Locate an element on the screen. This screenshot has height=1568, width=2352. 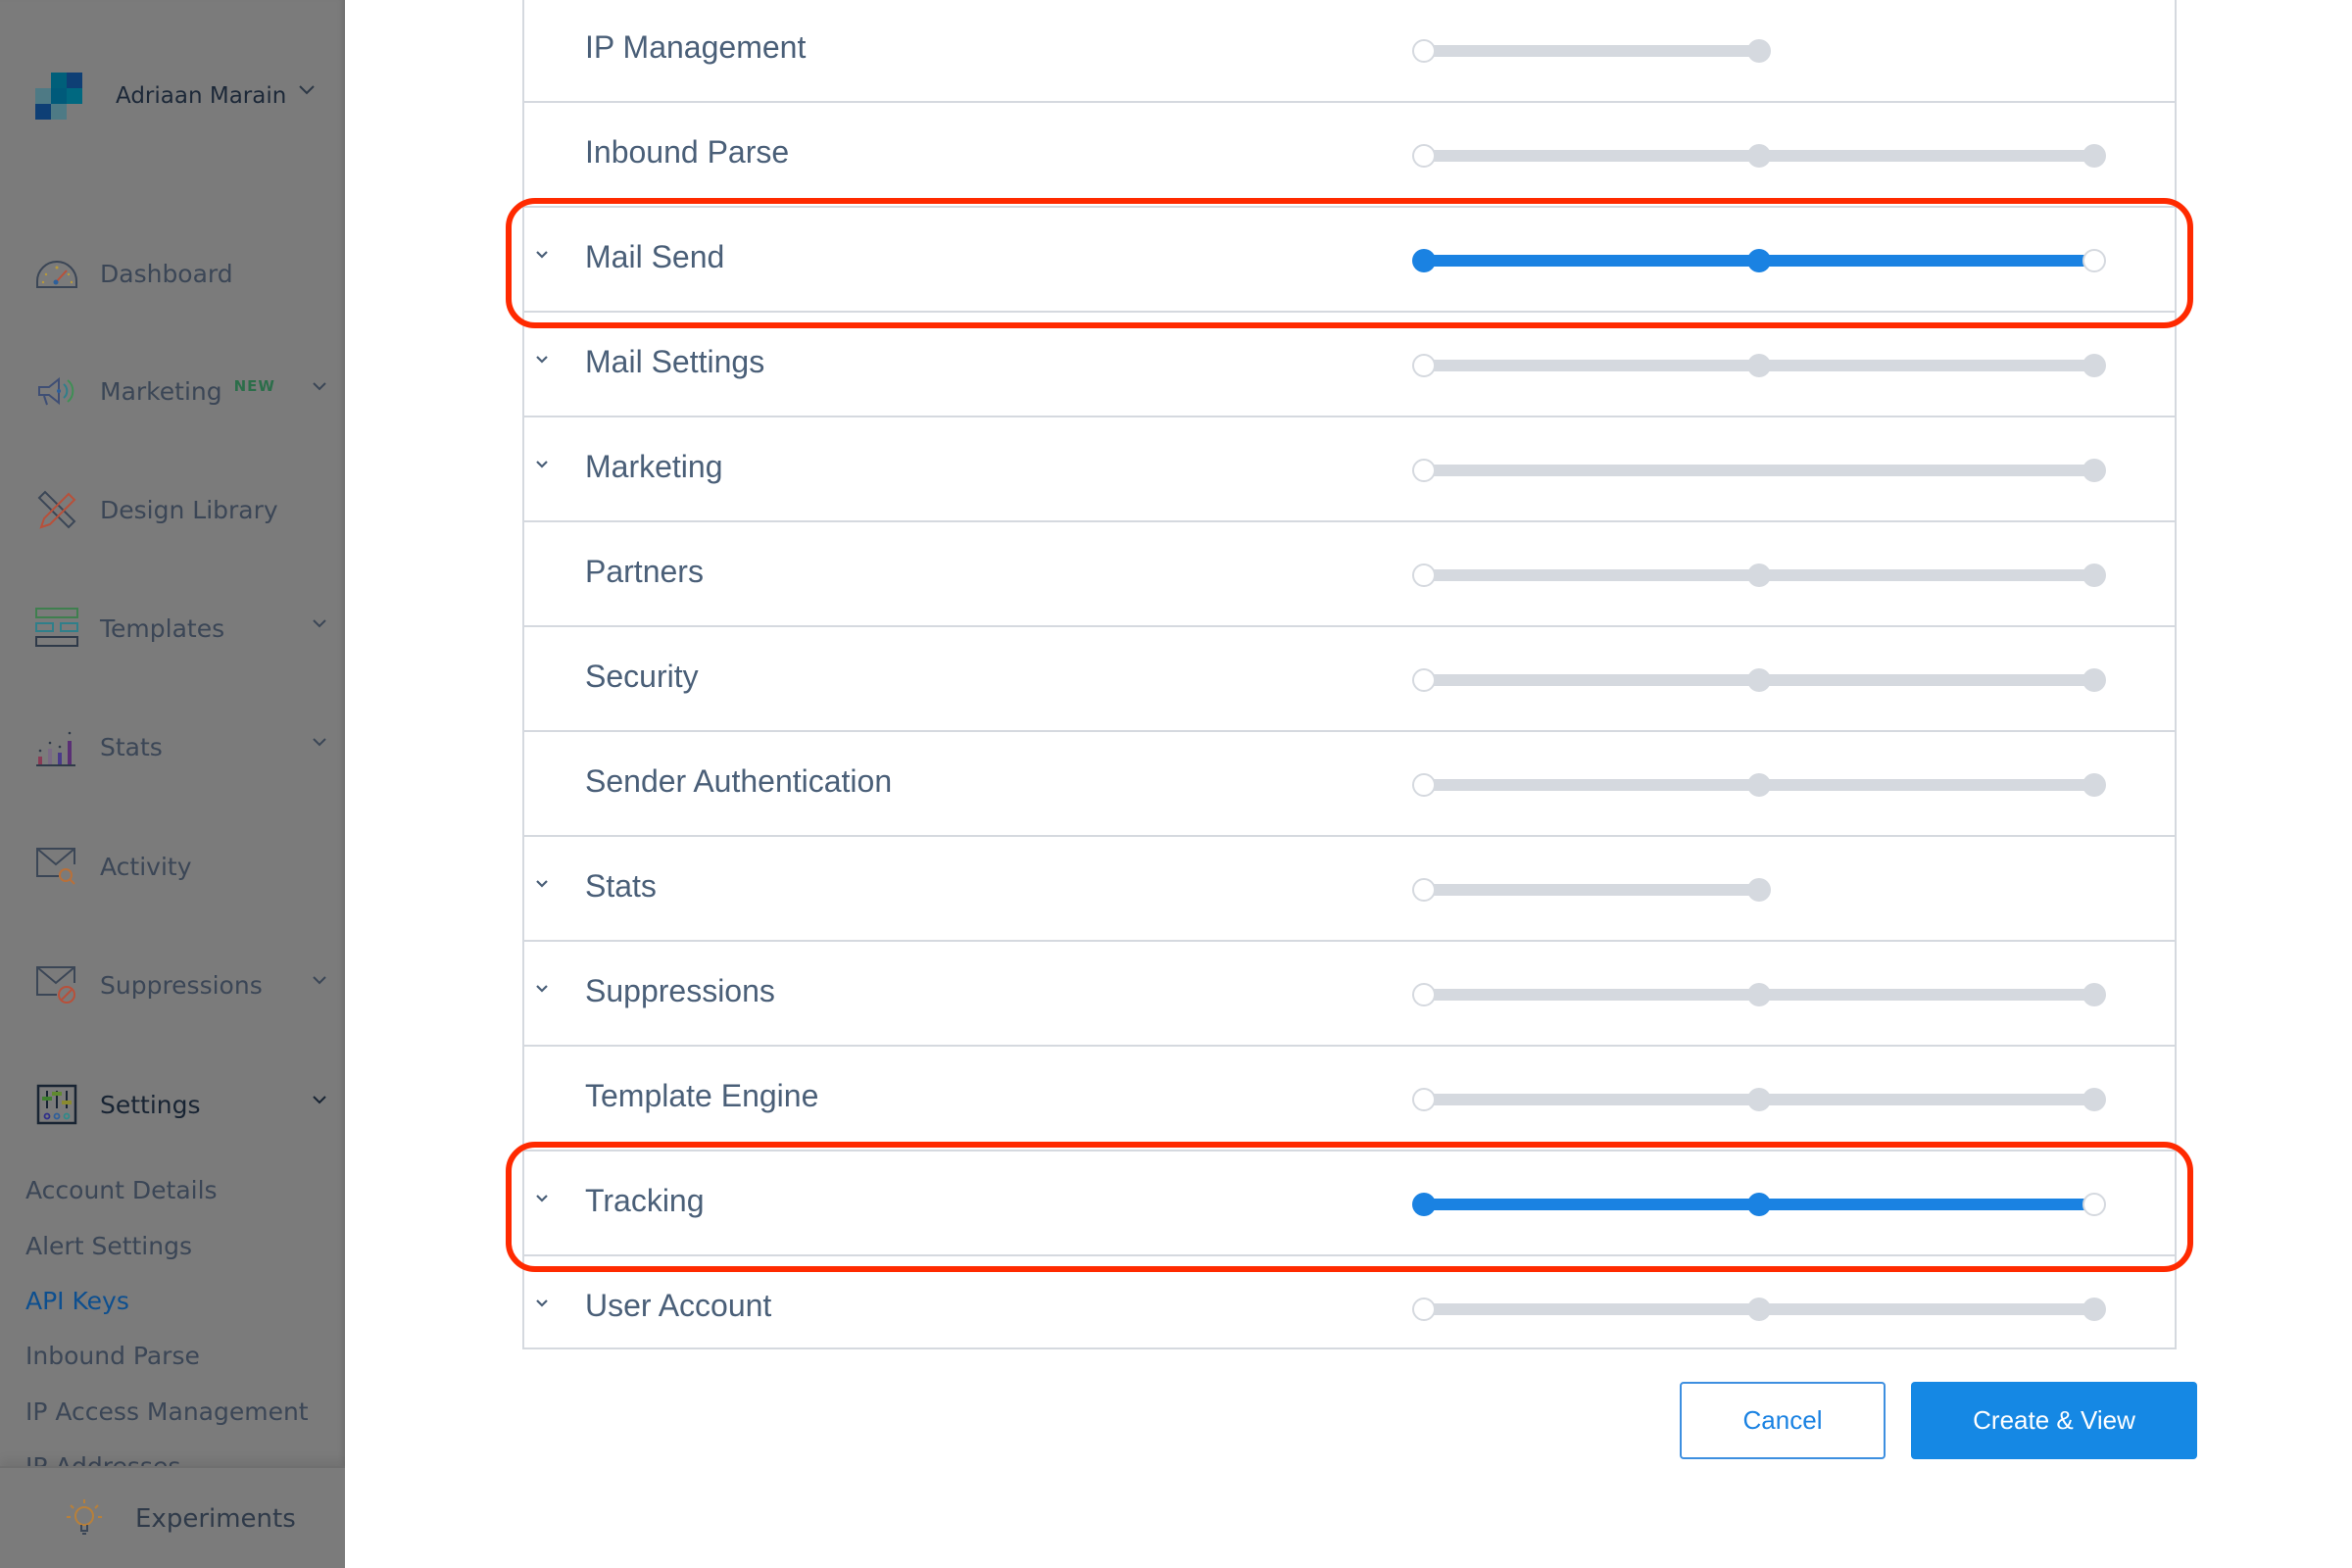
sidebar-item-suppressions: Suppressions is located at coordinates (185, 985).